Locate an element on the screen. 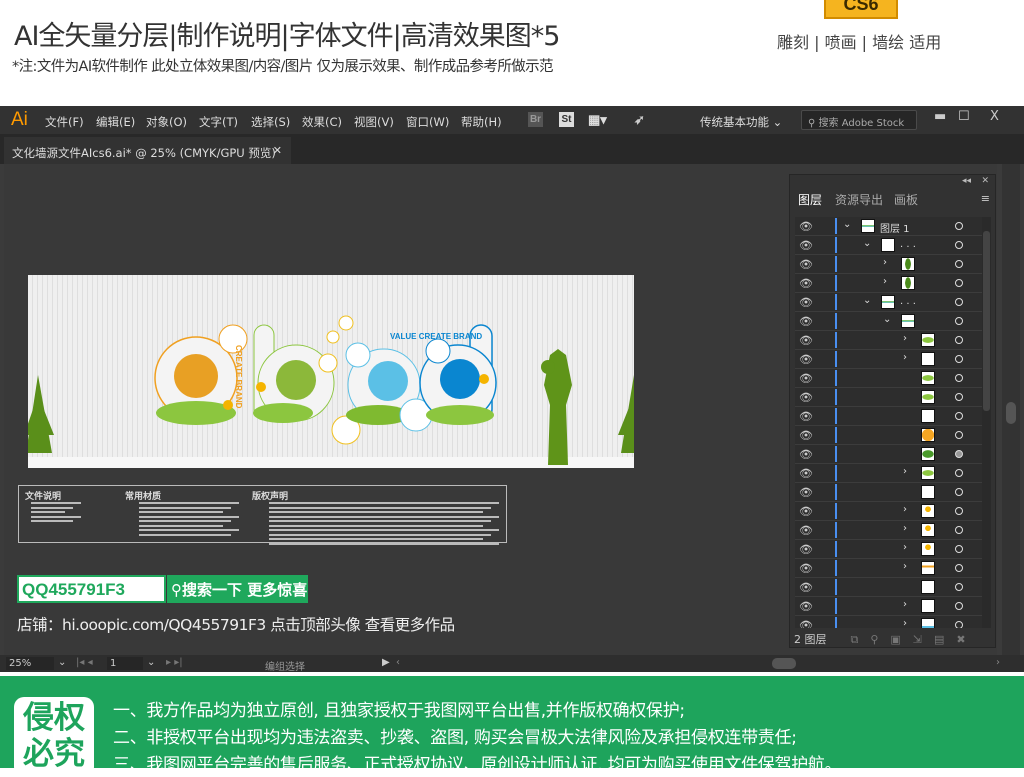 Image resolution: width=1024 pixels, height=777 pixels. search-more-button: ⚲搜索一下 更多惊喜 is located at coordinates (237, 589).